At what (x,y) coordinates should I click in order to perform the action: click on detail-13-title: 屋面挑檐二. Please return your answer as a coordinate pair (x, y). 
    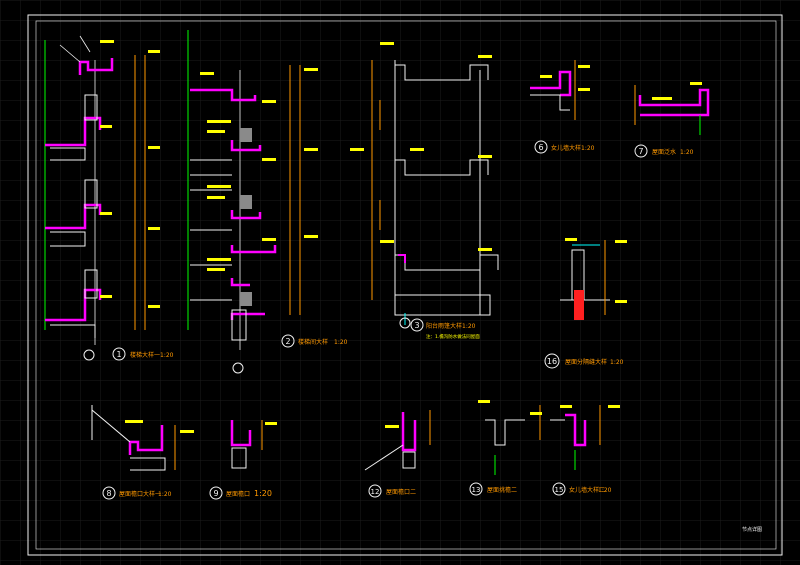
    Looking at the image, I should click on (502, 490).